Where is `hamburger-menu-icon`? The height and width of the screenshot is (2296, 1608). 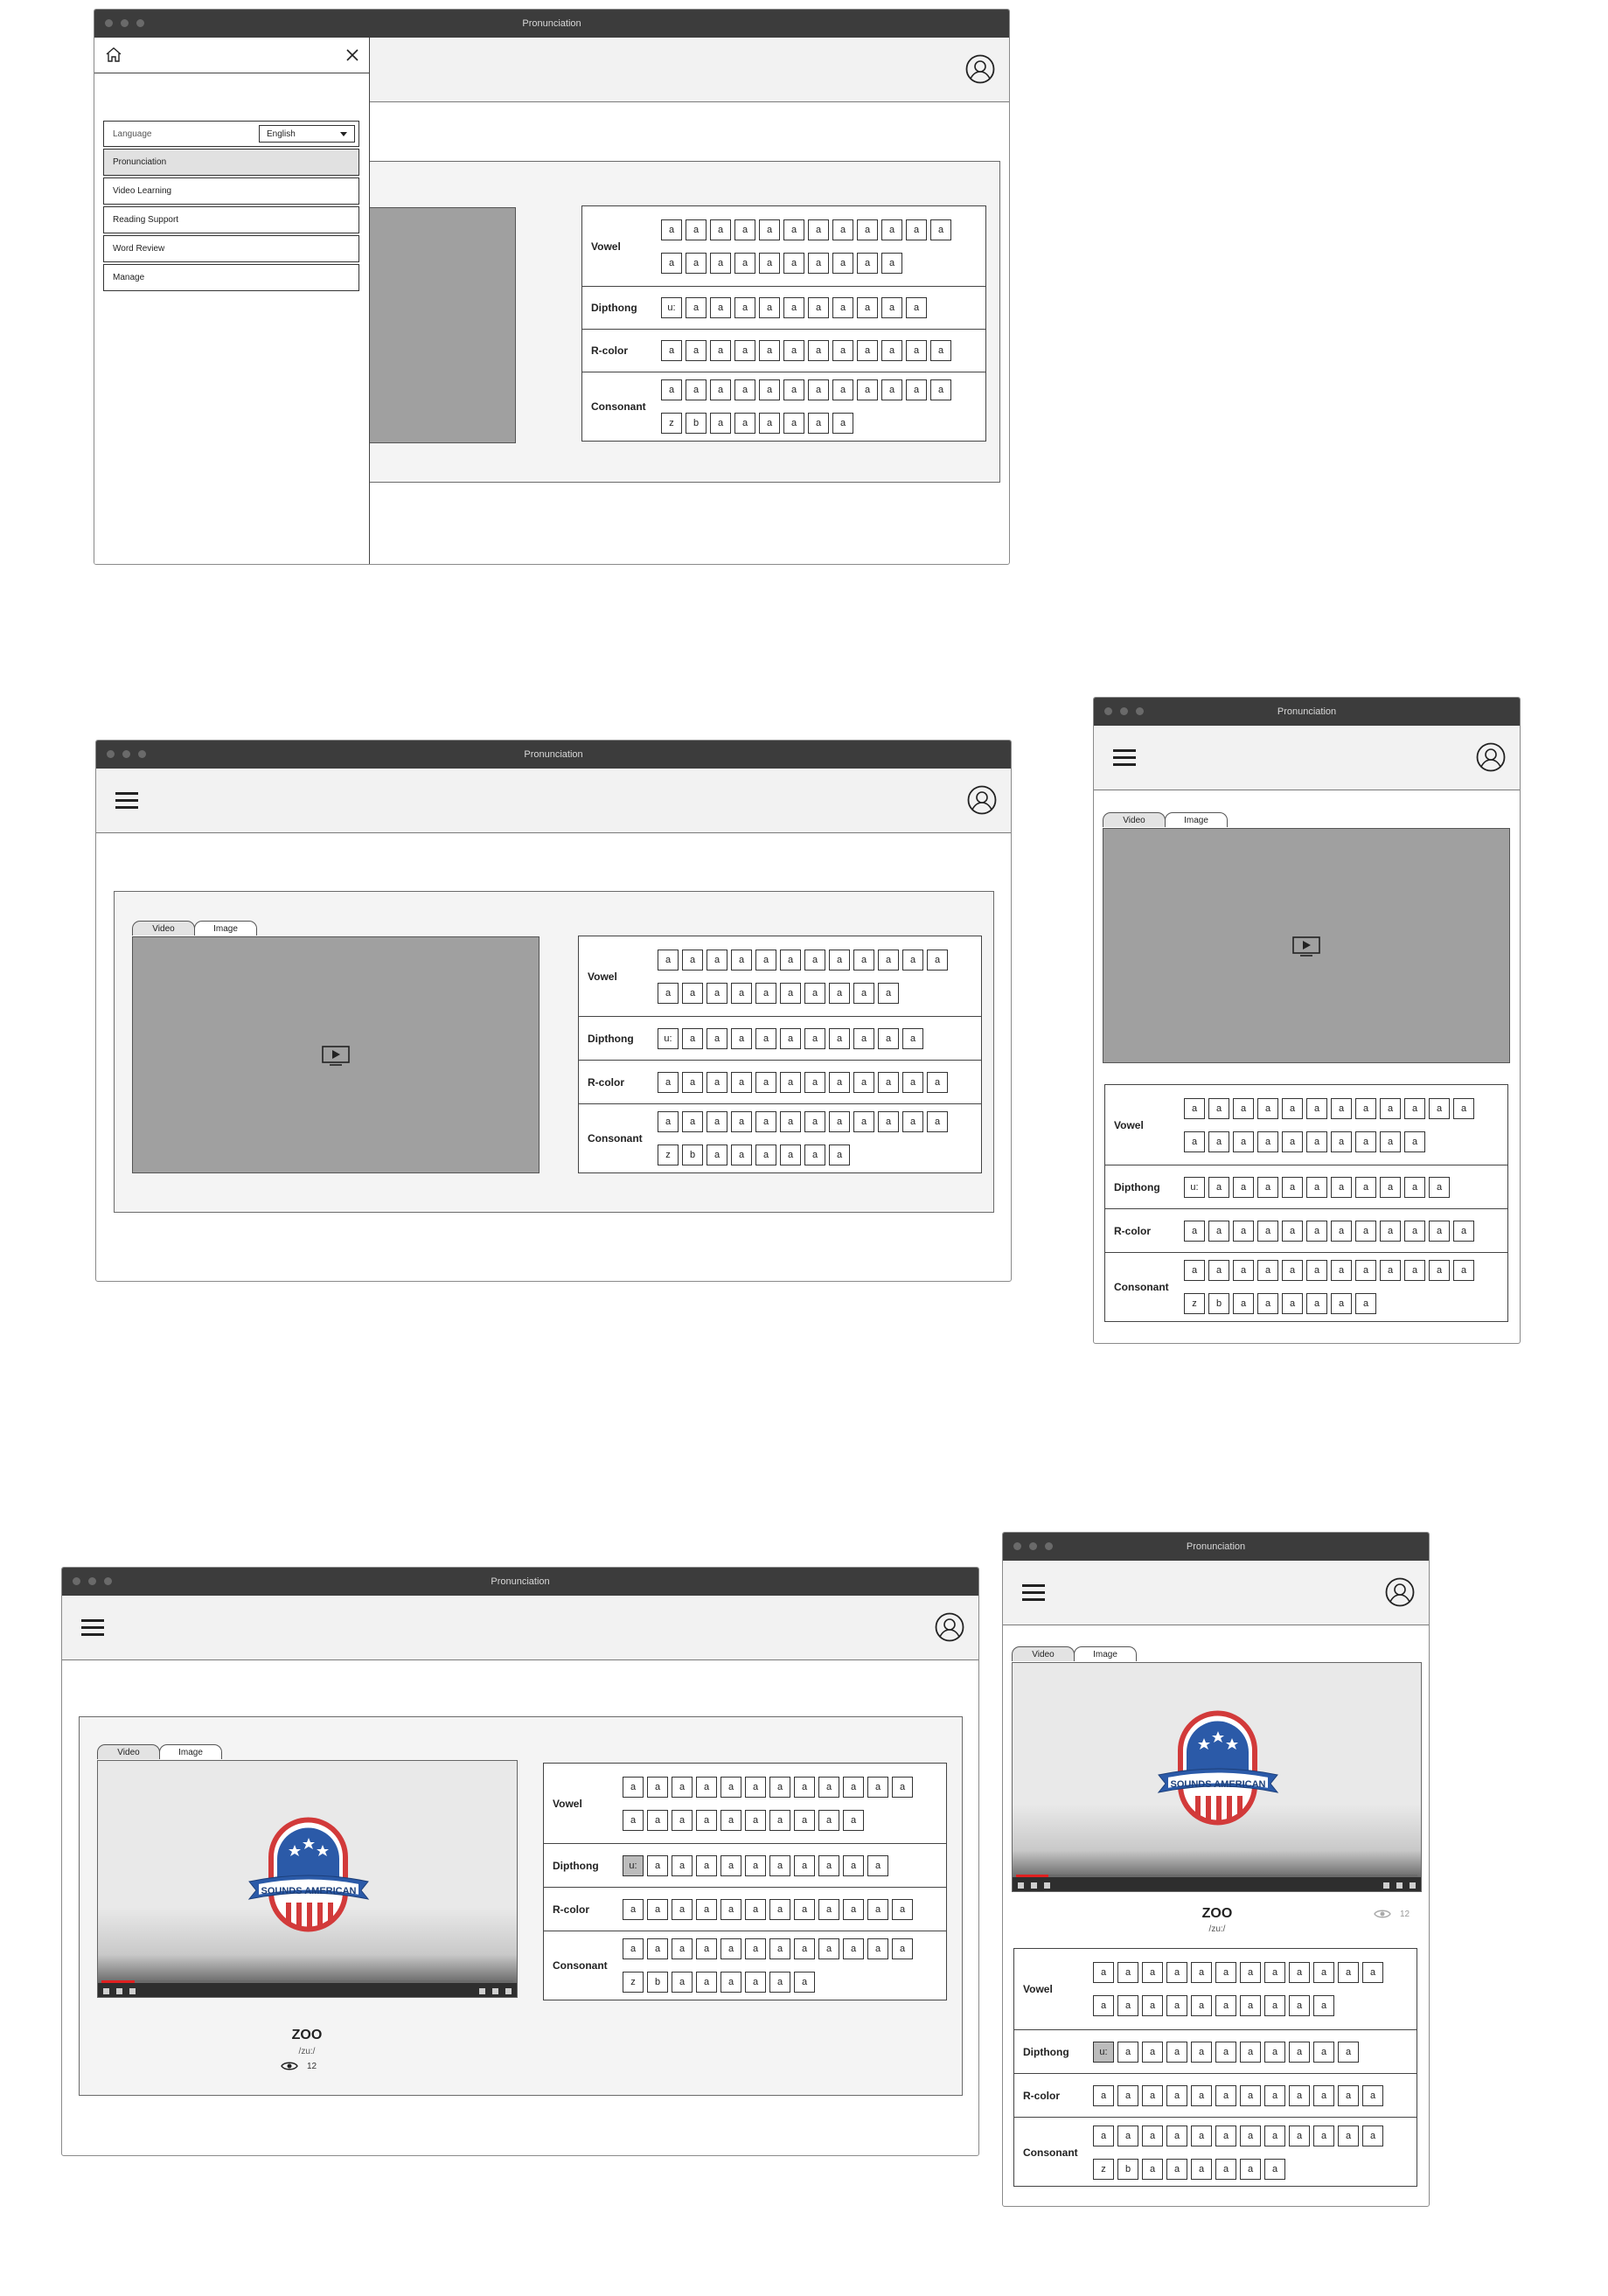 hamburger-menu-icon is located at coordinates (1124, 758).